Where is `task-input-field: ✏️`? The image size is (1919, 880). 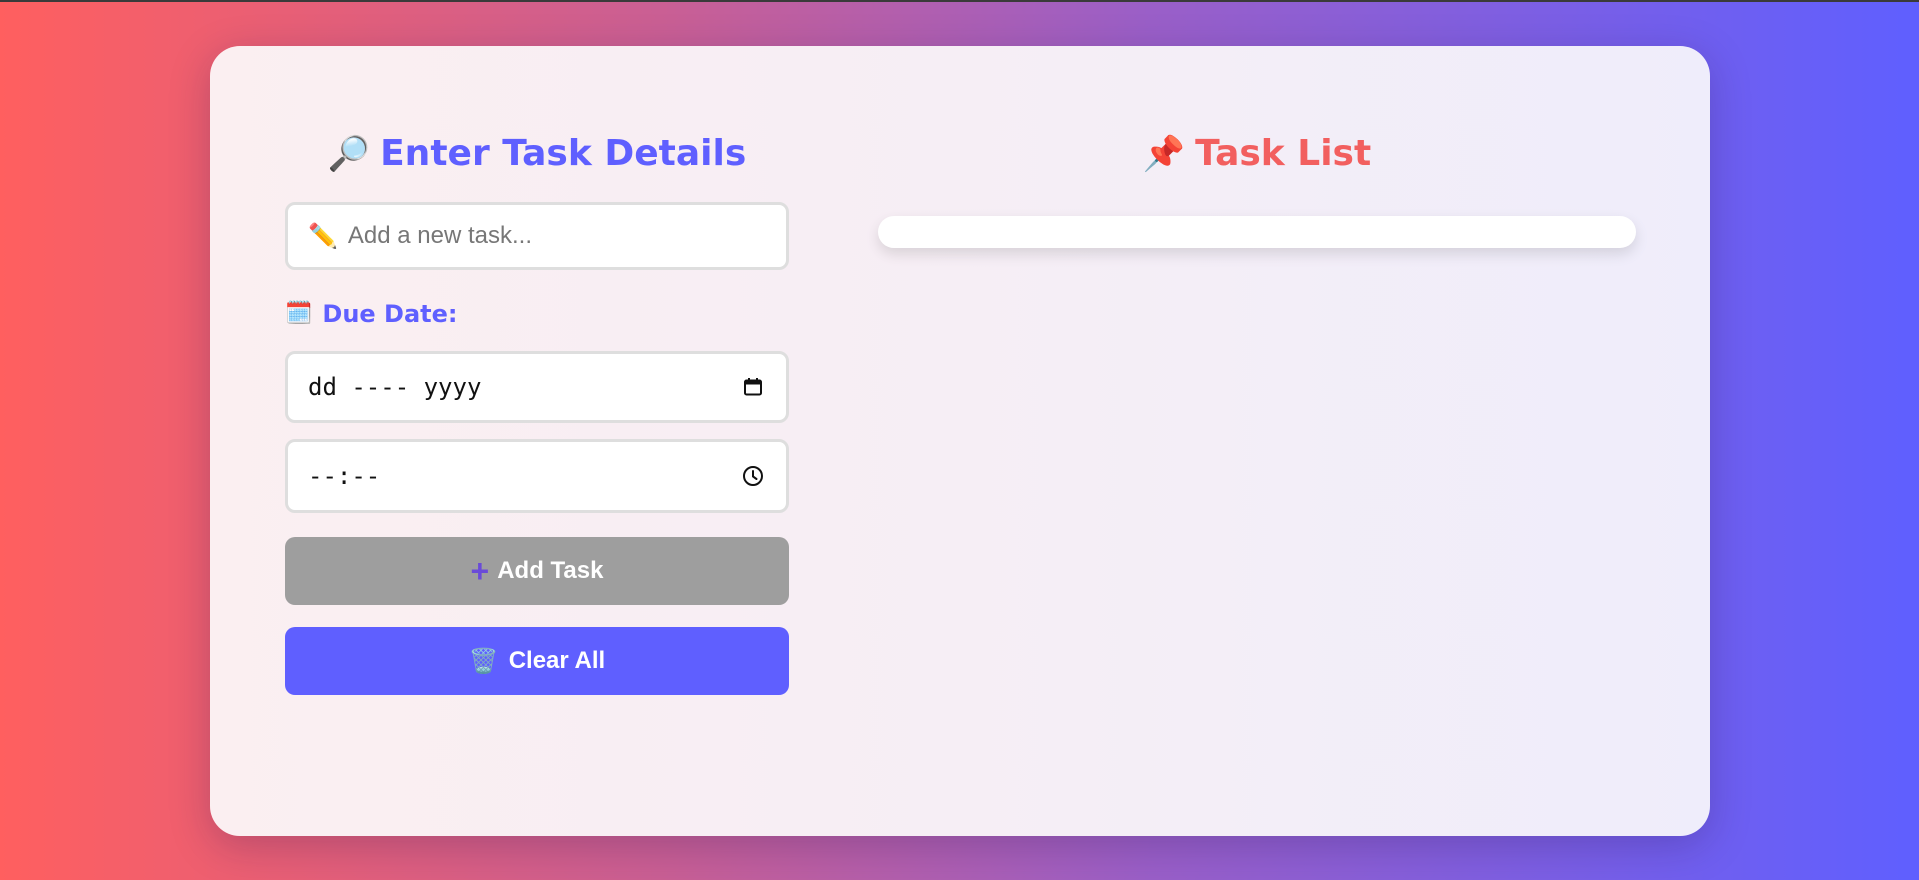 task-input-field: ✏️ is located at coordinates (537, 236).